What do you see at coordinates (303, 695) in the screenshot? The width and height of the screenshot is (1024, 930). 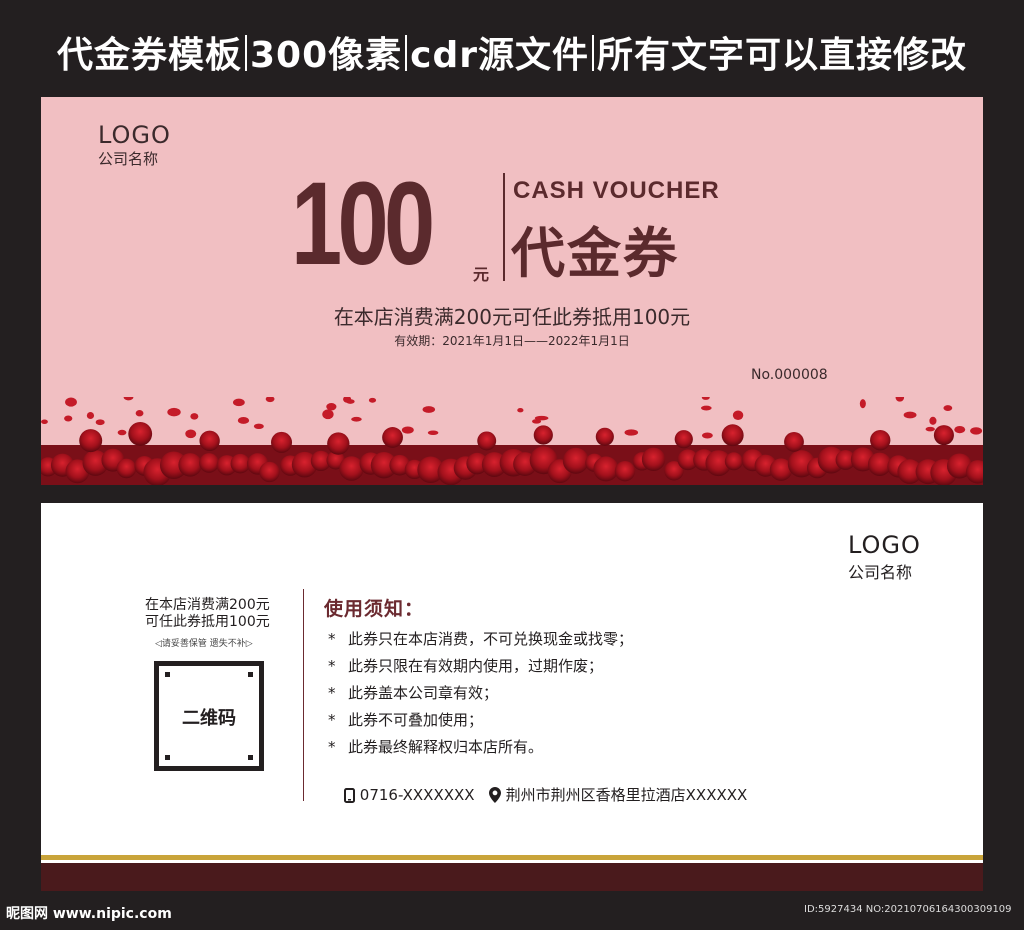 I see `back-divider` at bounding box center [303, 695].